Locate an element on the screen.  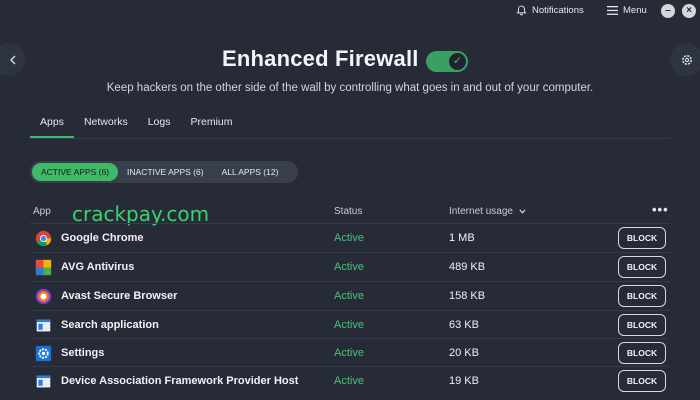
gear-icon is located at coordinates (686, 59).